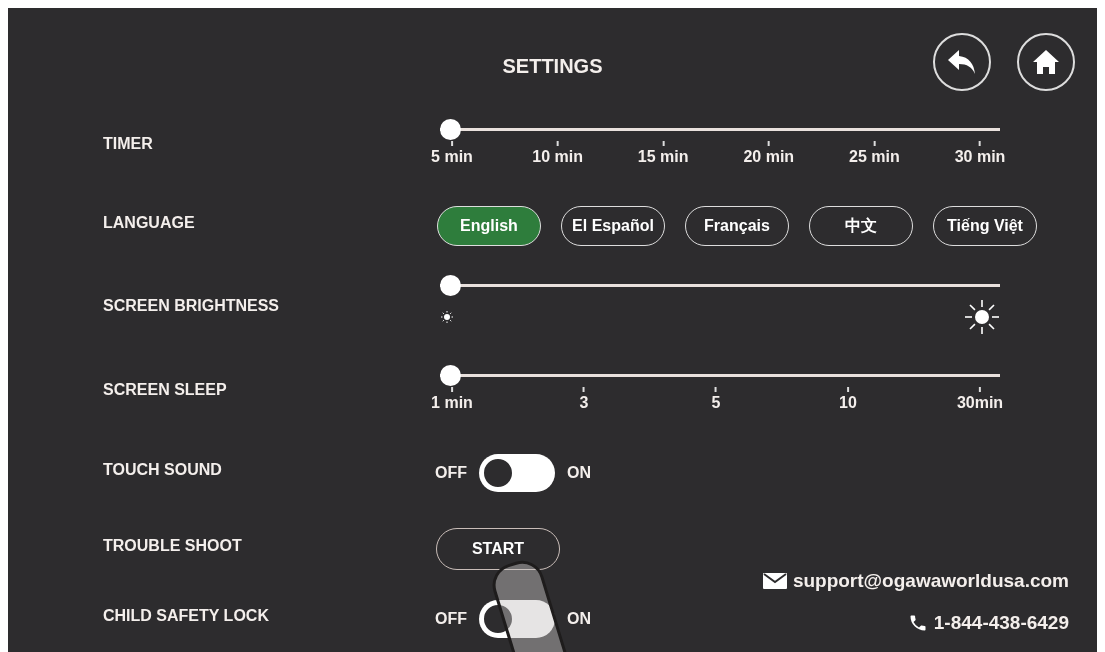  I want to click on back-button, so click(962, 62).